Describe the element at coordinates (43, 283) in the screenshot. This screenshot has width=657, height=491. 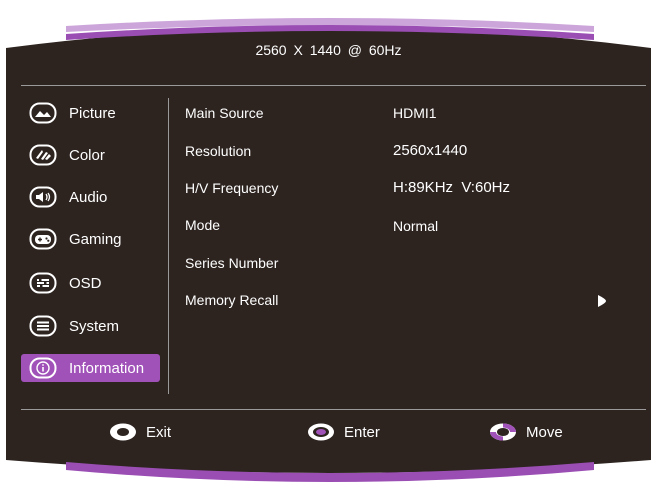
I see `osd-icon` at that location.